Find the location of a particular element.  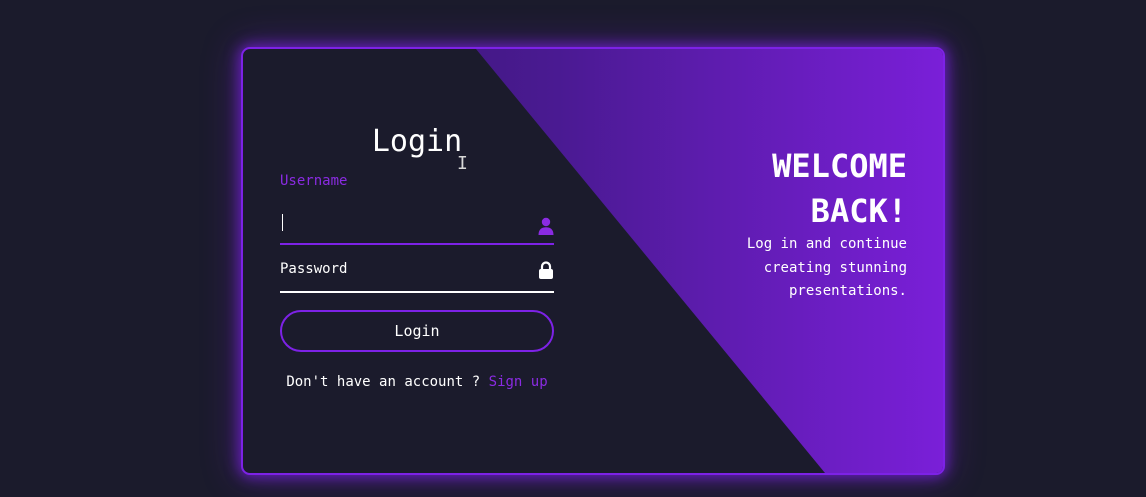

mouse-text-cursor: I is located at coordinates (462, 163).